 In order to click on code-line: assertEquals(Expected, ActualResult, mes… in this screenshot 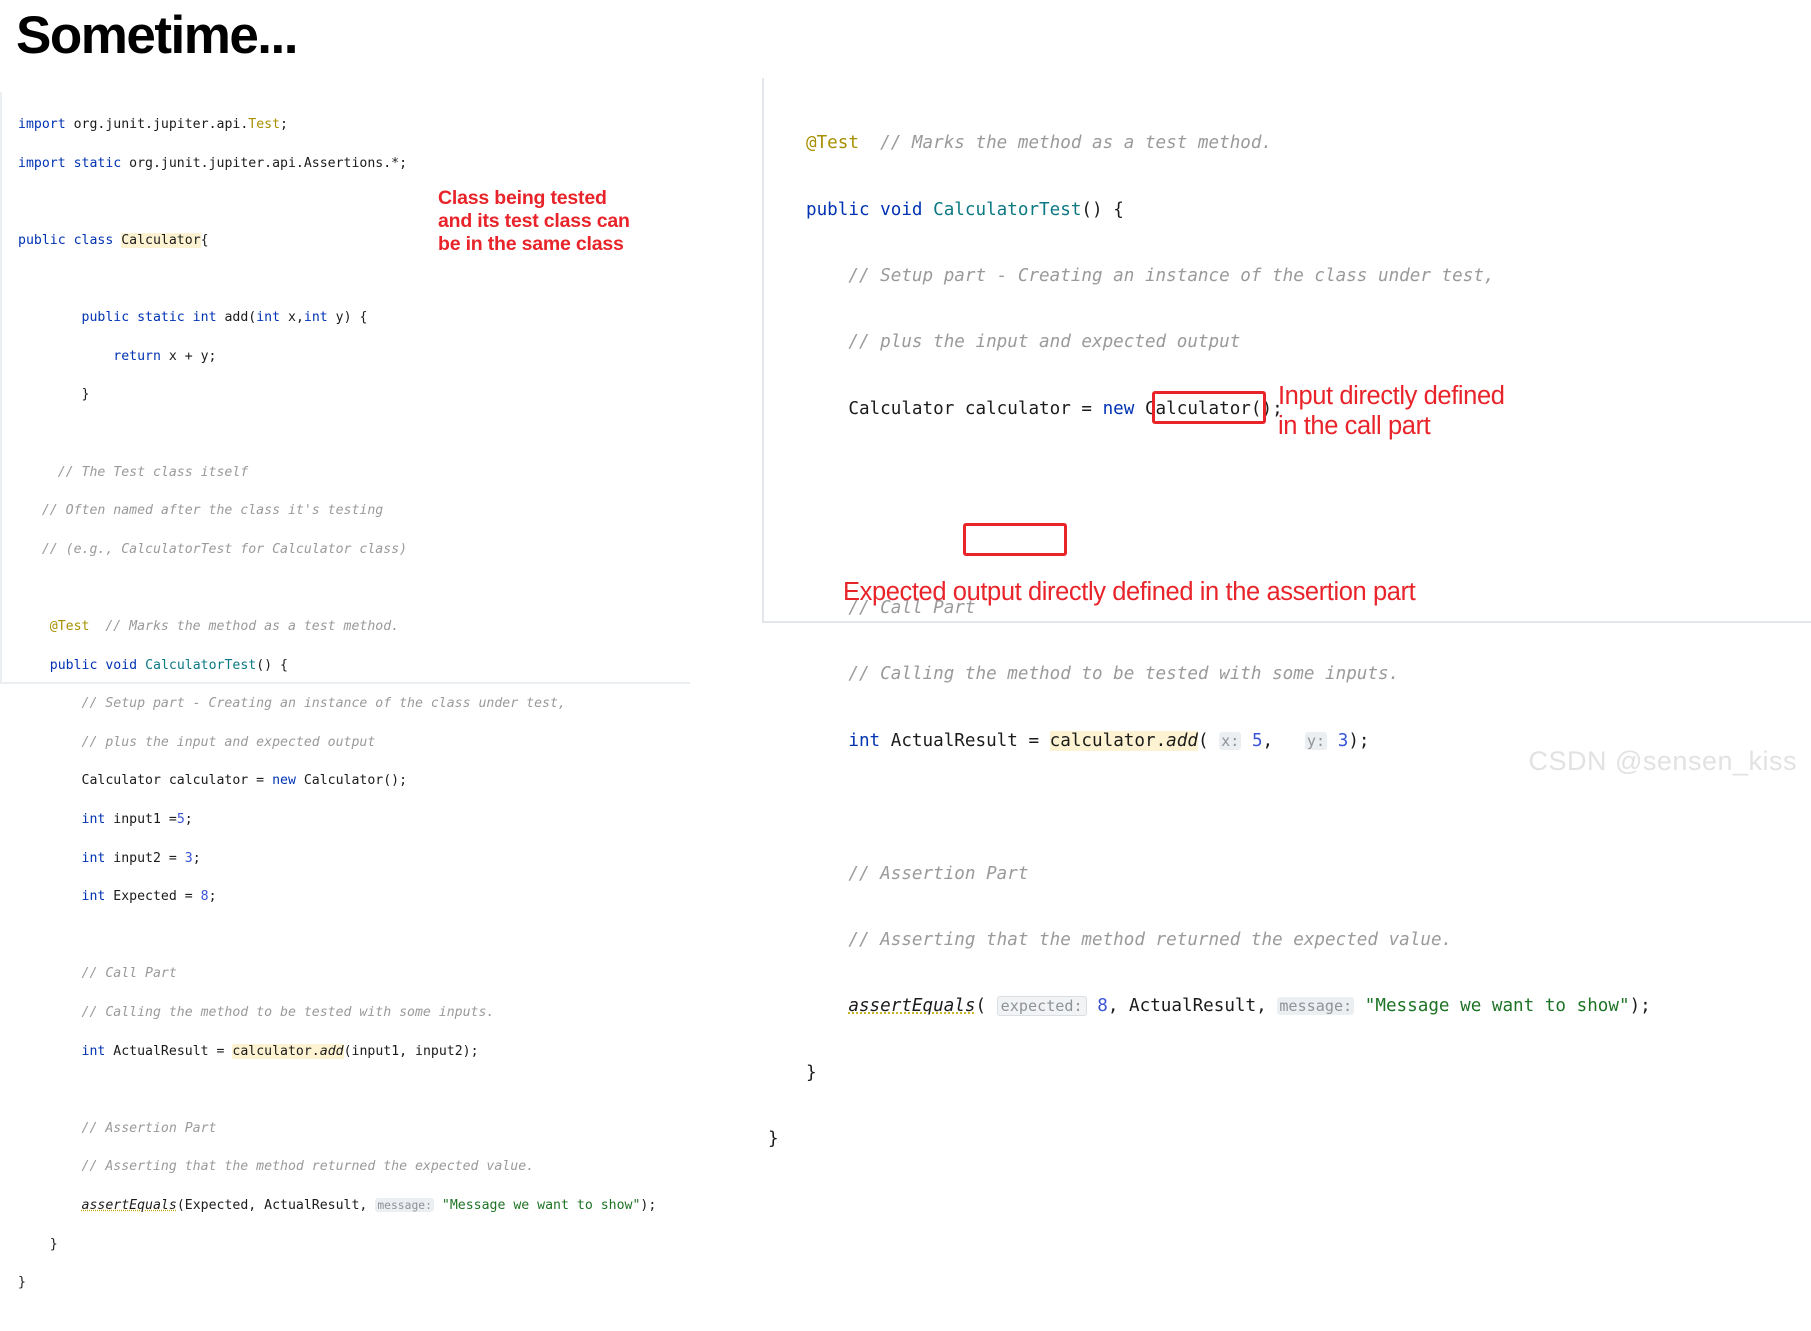, I will do `click(369, 1205)`.